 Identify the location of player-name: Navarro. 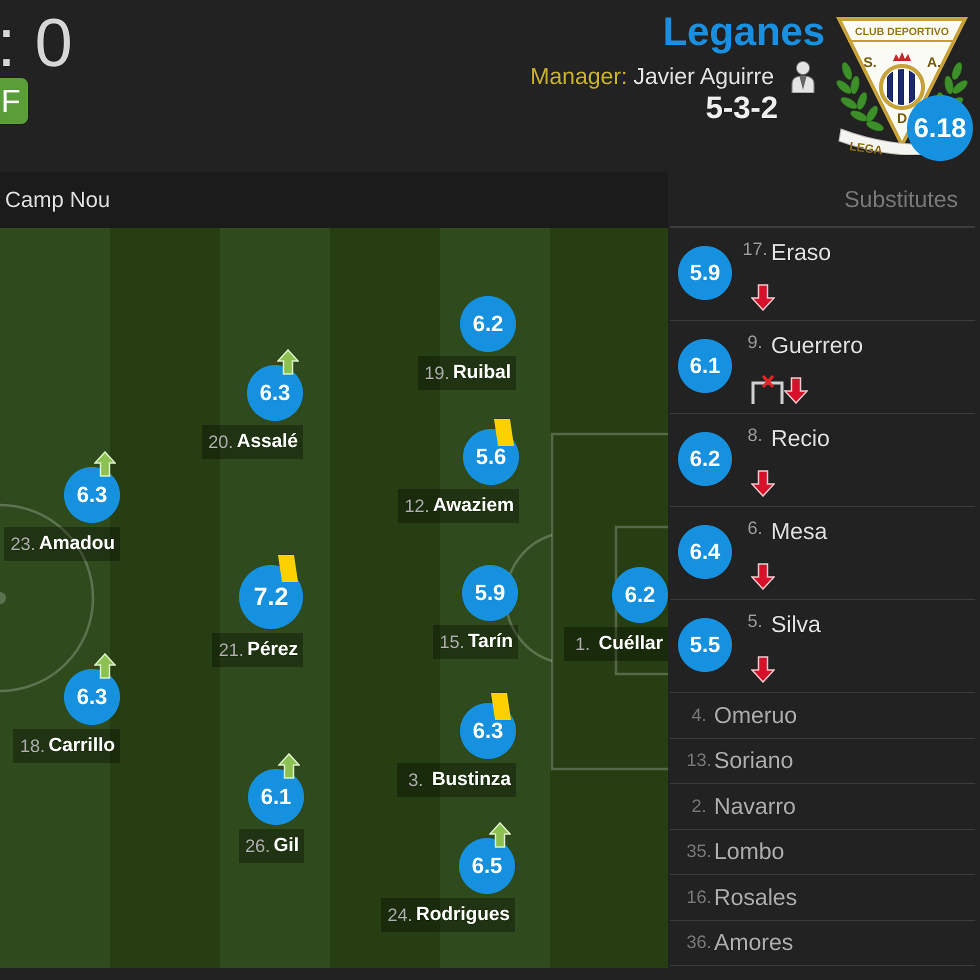
(755, 806).